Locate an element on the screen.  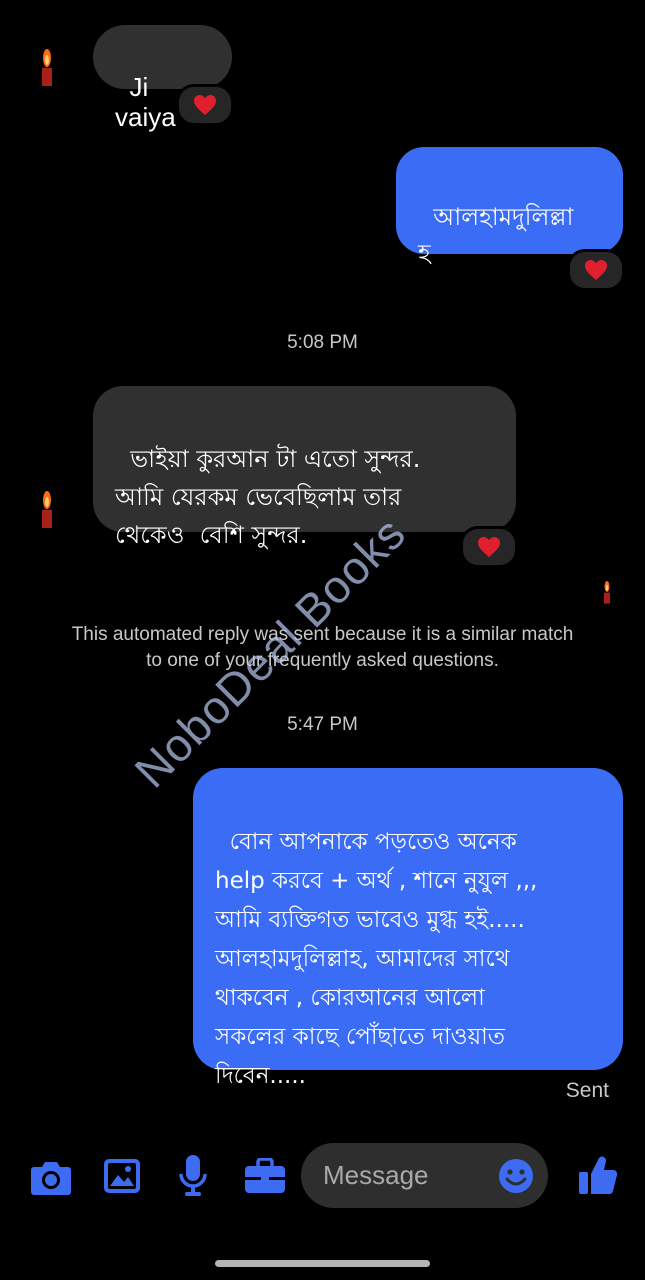
incoming-message-bubble: Ji vaiya is located at coordinates (162, 78).